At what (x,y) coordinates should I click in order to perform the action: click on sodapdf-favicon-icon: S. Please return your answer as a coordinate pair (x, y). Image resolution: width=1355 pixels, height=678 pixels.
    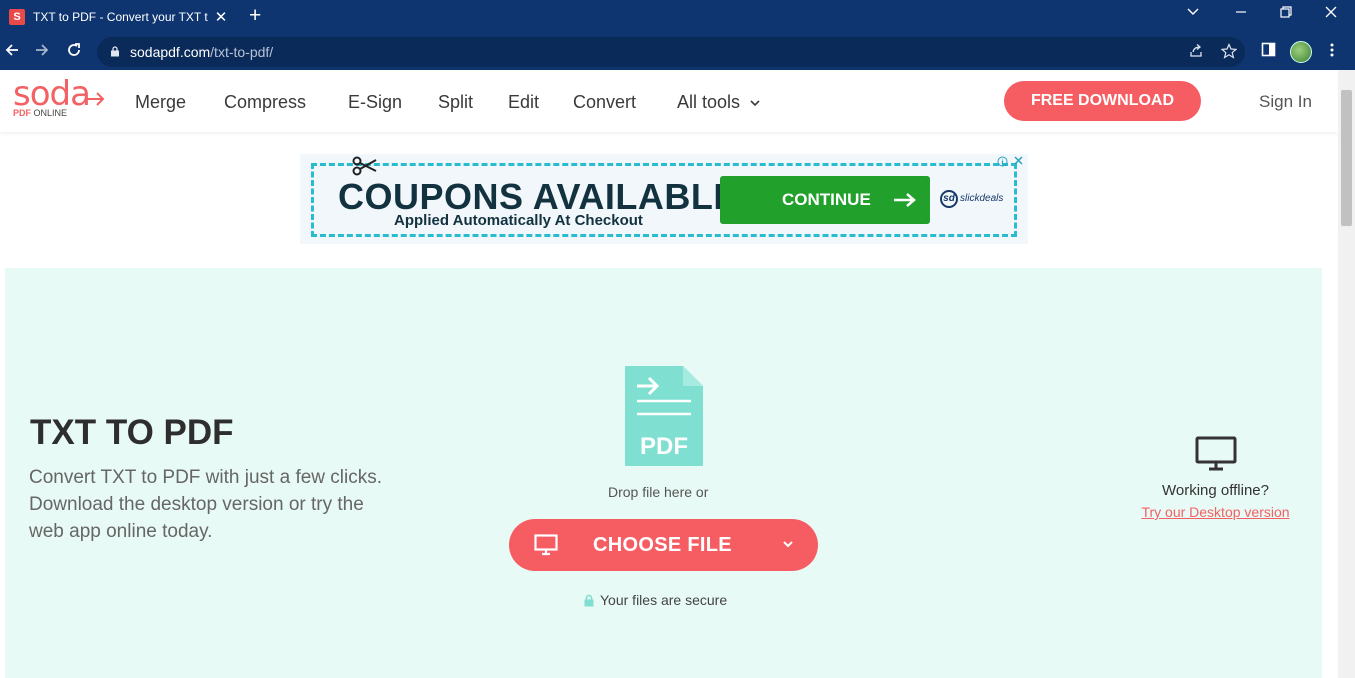
    Looking at the image, I should click on (17, 17).